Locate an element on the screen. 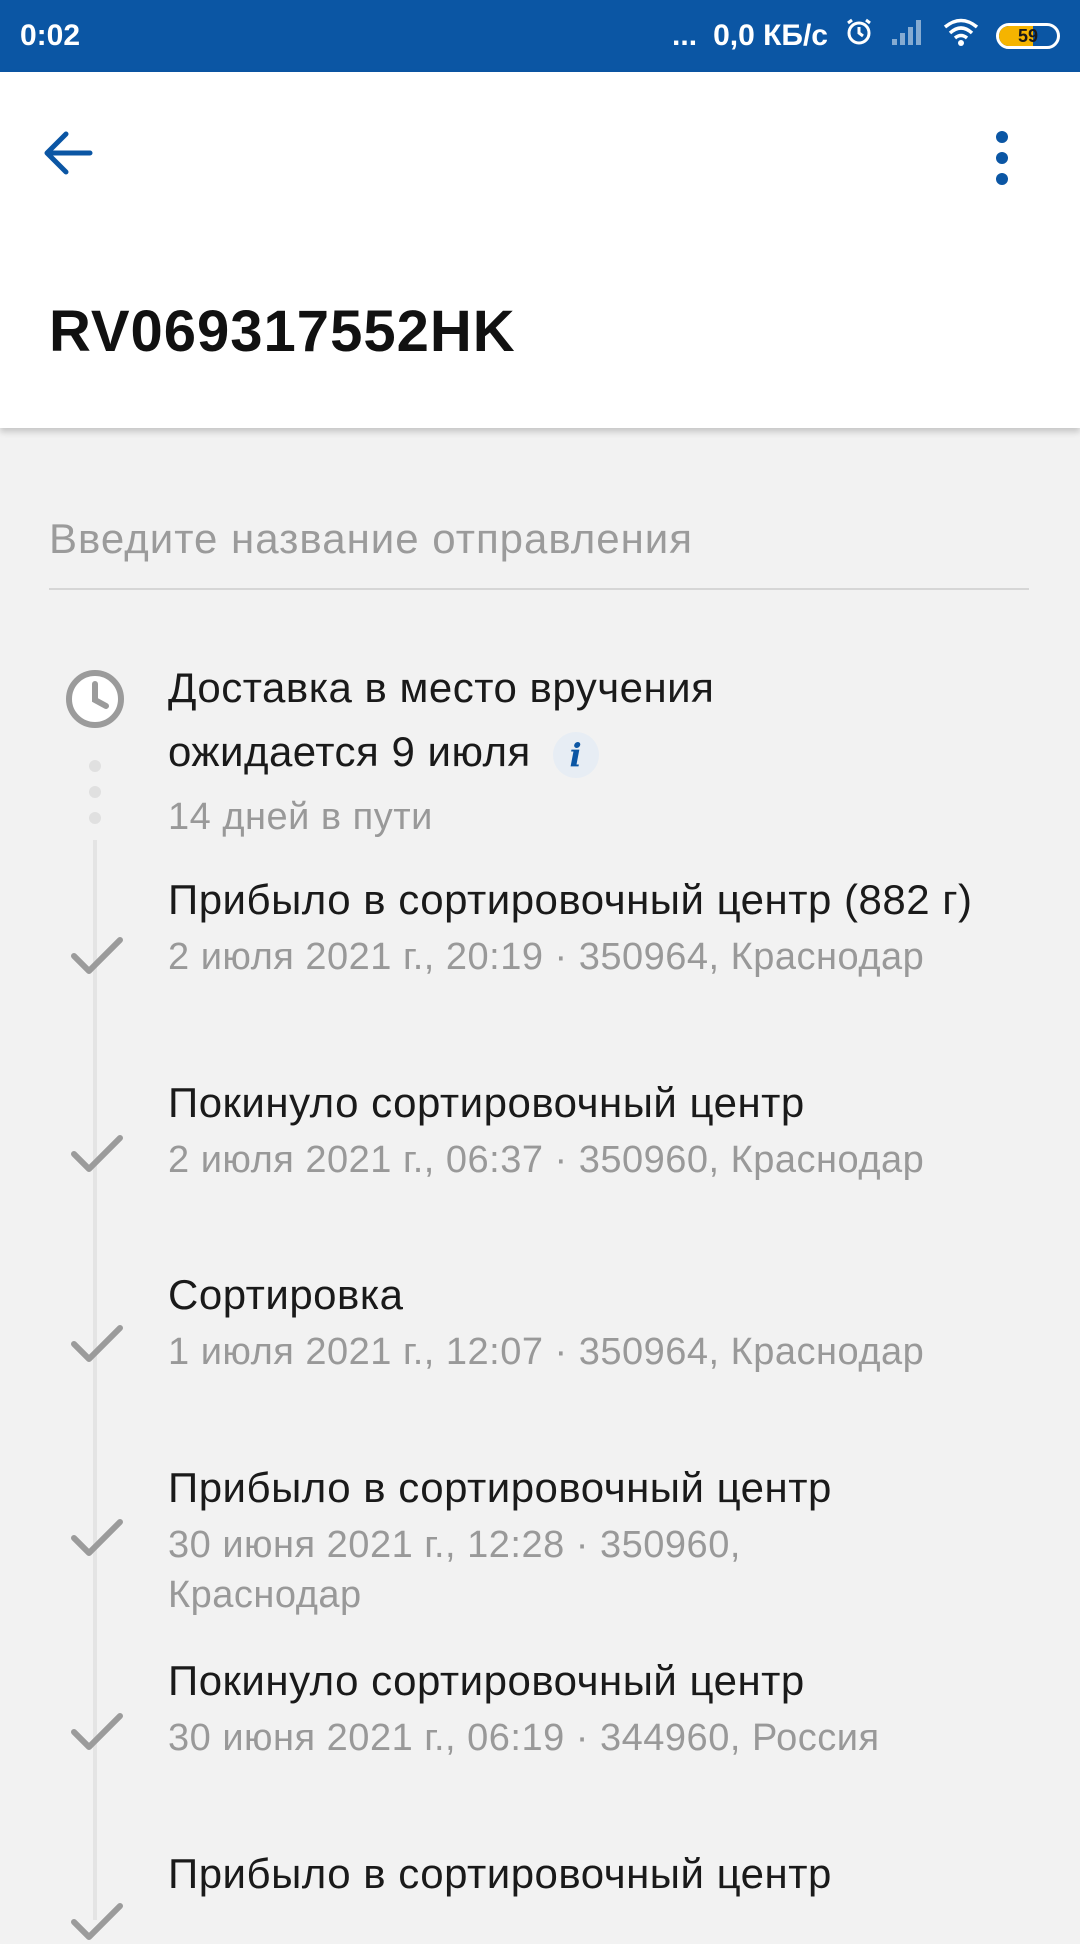 The width and height of the screenshot is (1080, 1944). status-icons: ... 0,0 КБ/с 59 is located at coordinates (866, 36).